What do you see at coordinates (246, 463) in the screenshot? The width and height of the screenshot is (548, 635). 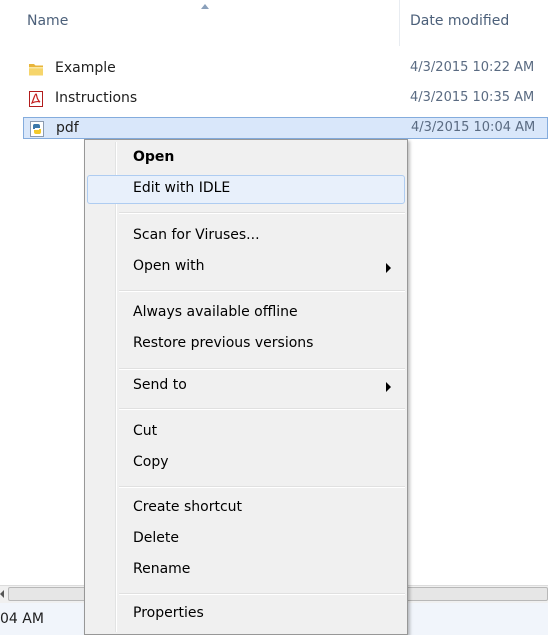 I see `menu-item-copy: Copy` at bounding box center [246, 463].